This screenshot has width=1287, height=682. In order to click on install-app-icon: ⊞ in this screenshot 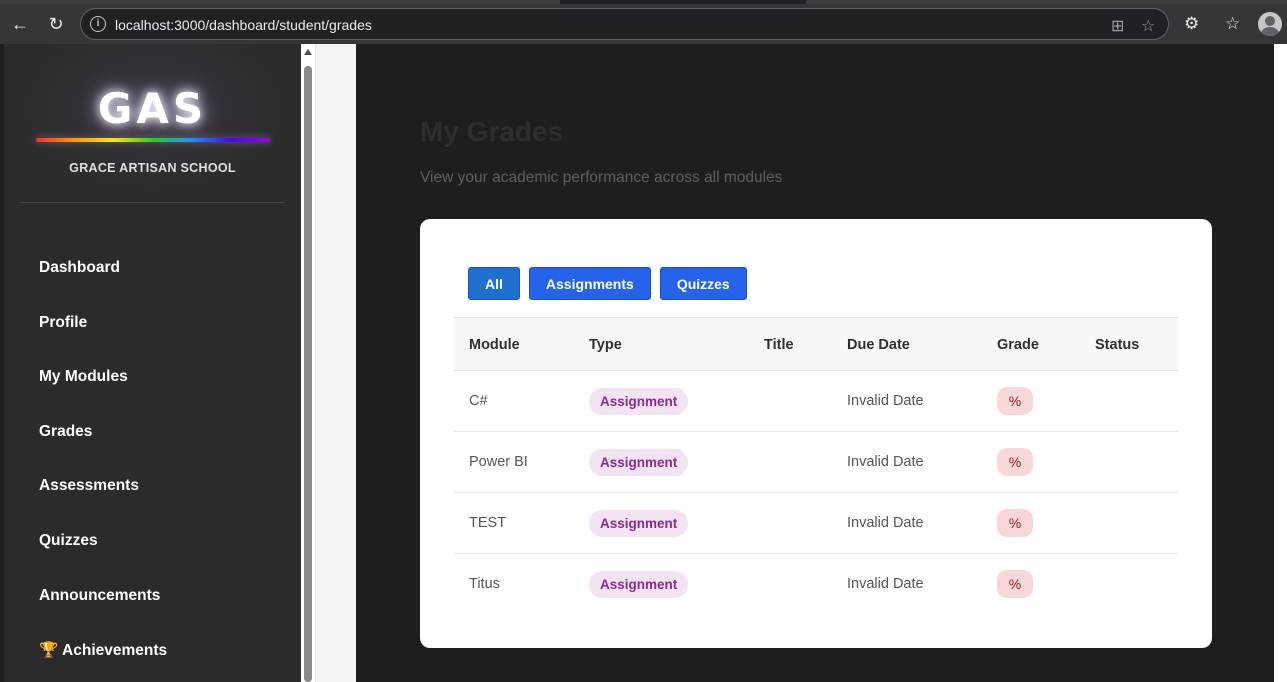, I will do `click(1117, 26)`.